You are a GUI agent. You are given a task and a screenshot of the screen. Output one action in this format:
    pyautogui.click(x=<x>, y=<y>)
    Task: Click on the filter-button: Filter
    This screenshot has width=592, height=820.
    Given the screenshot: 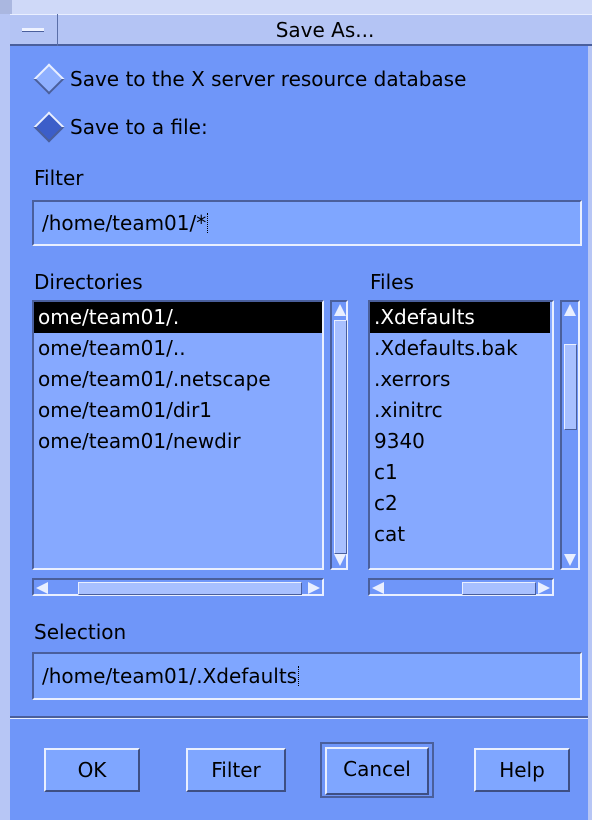 What is the action you would take?
    pyautogui.click(x=236, y=770)
    